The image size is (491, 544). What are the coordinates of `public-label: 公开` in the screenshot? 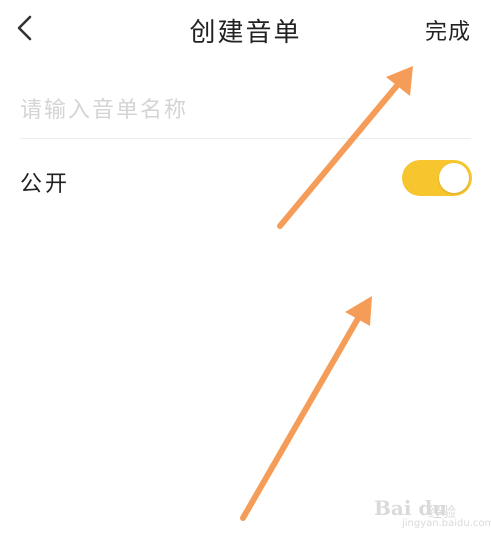 It's located at (45, 184).